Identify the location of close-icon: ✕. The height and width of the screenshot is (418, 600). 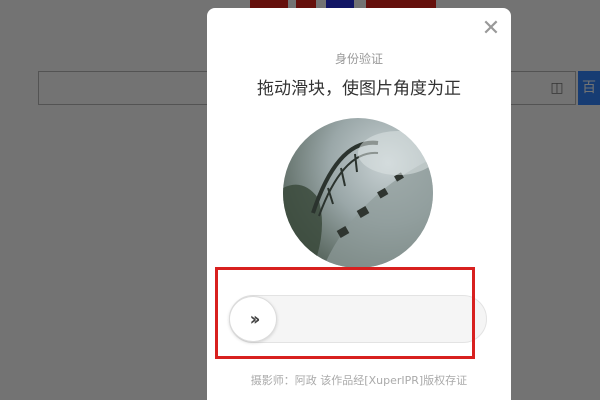
(491, 29).